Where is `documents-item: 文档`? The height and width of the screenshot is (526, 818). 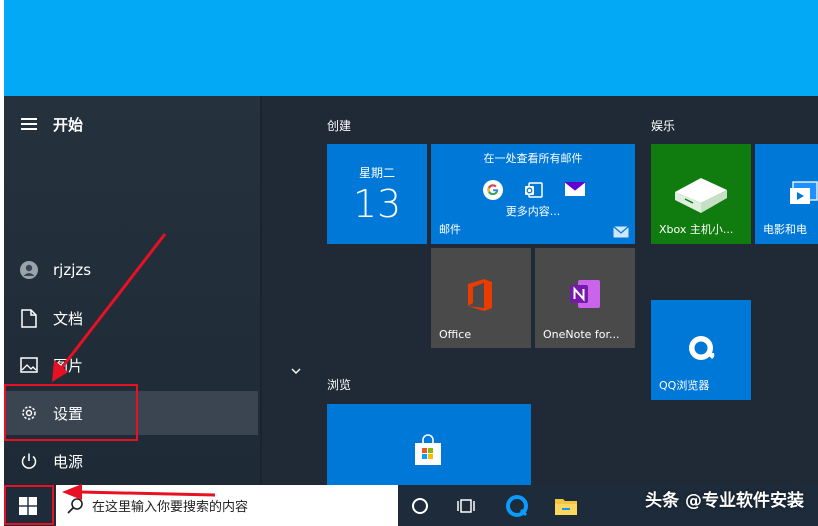 documents-item: 文档 is located at coordinates (131, 318).